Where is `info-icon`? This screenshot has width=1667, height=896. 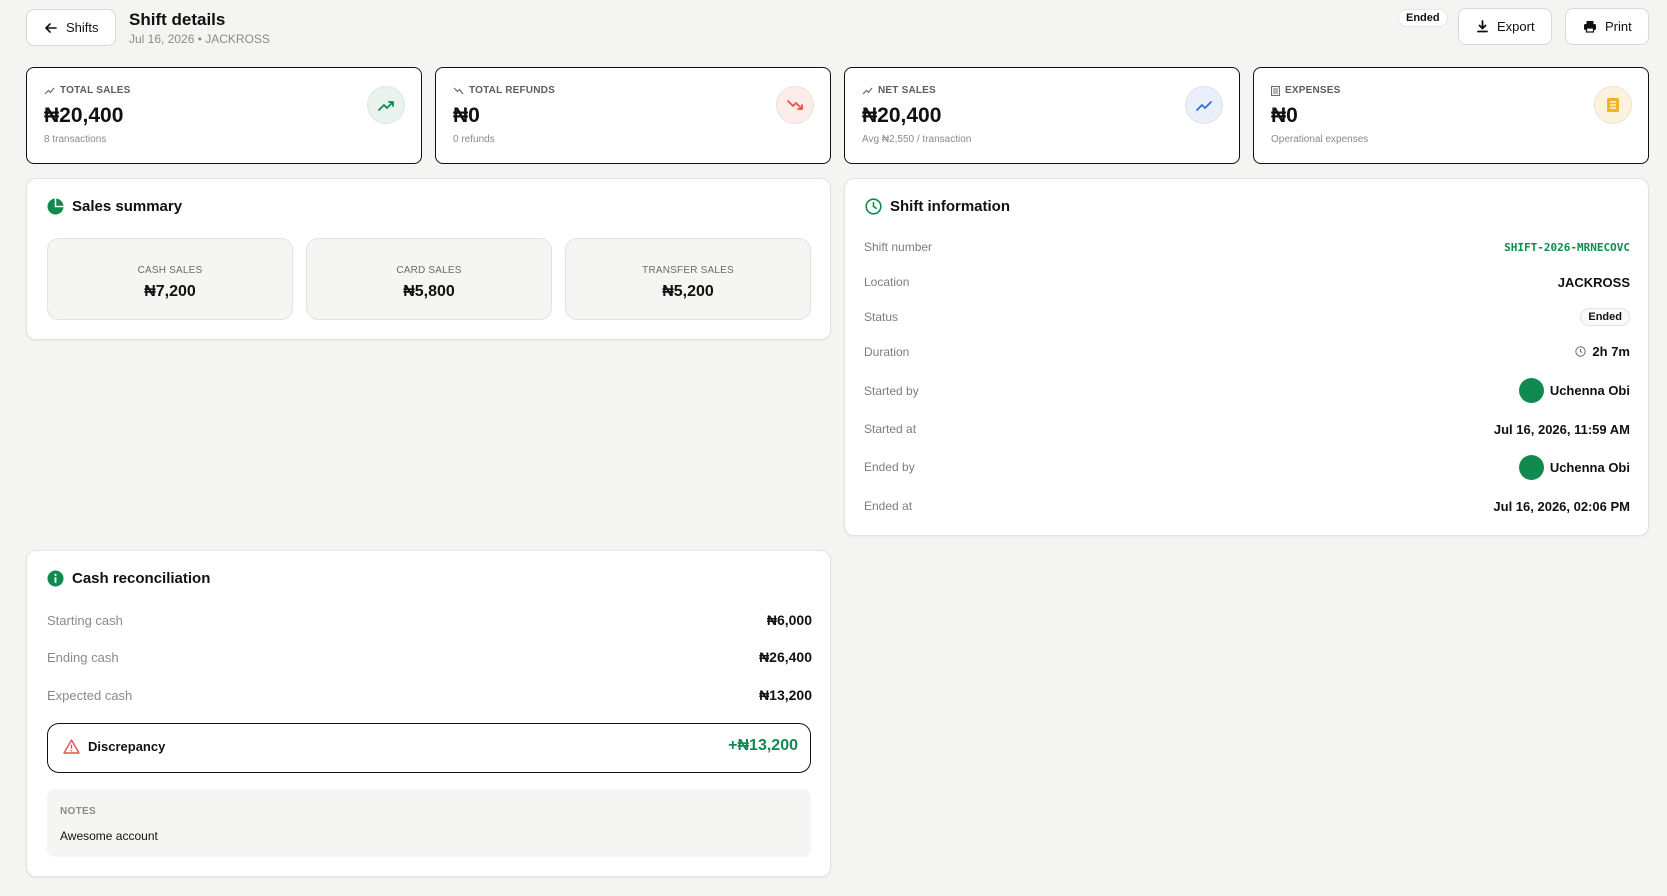 info-icon is located at coordinates (55, 578).